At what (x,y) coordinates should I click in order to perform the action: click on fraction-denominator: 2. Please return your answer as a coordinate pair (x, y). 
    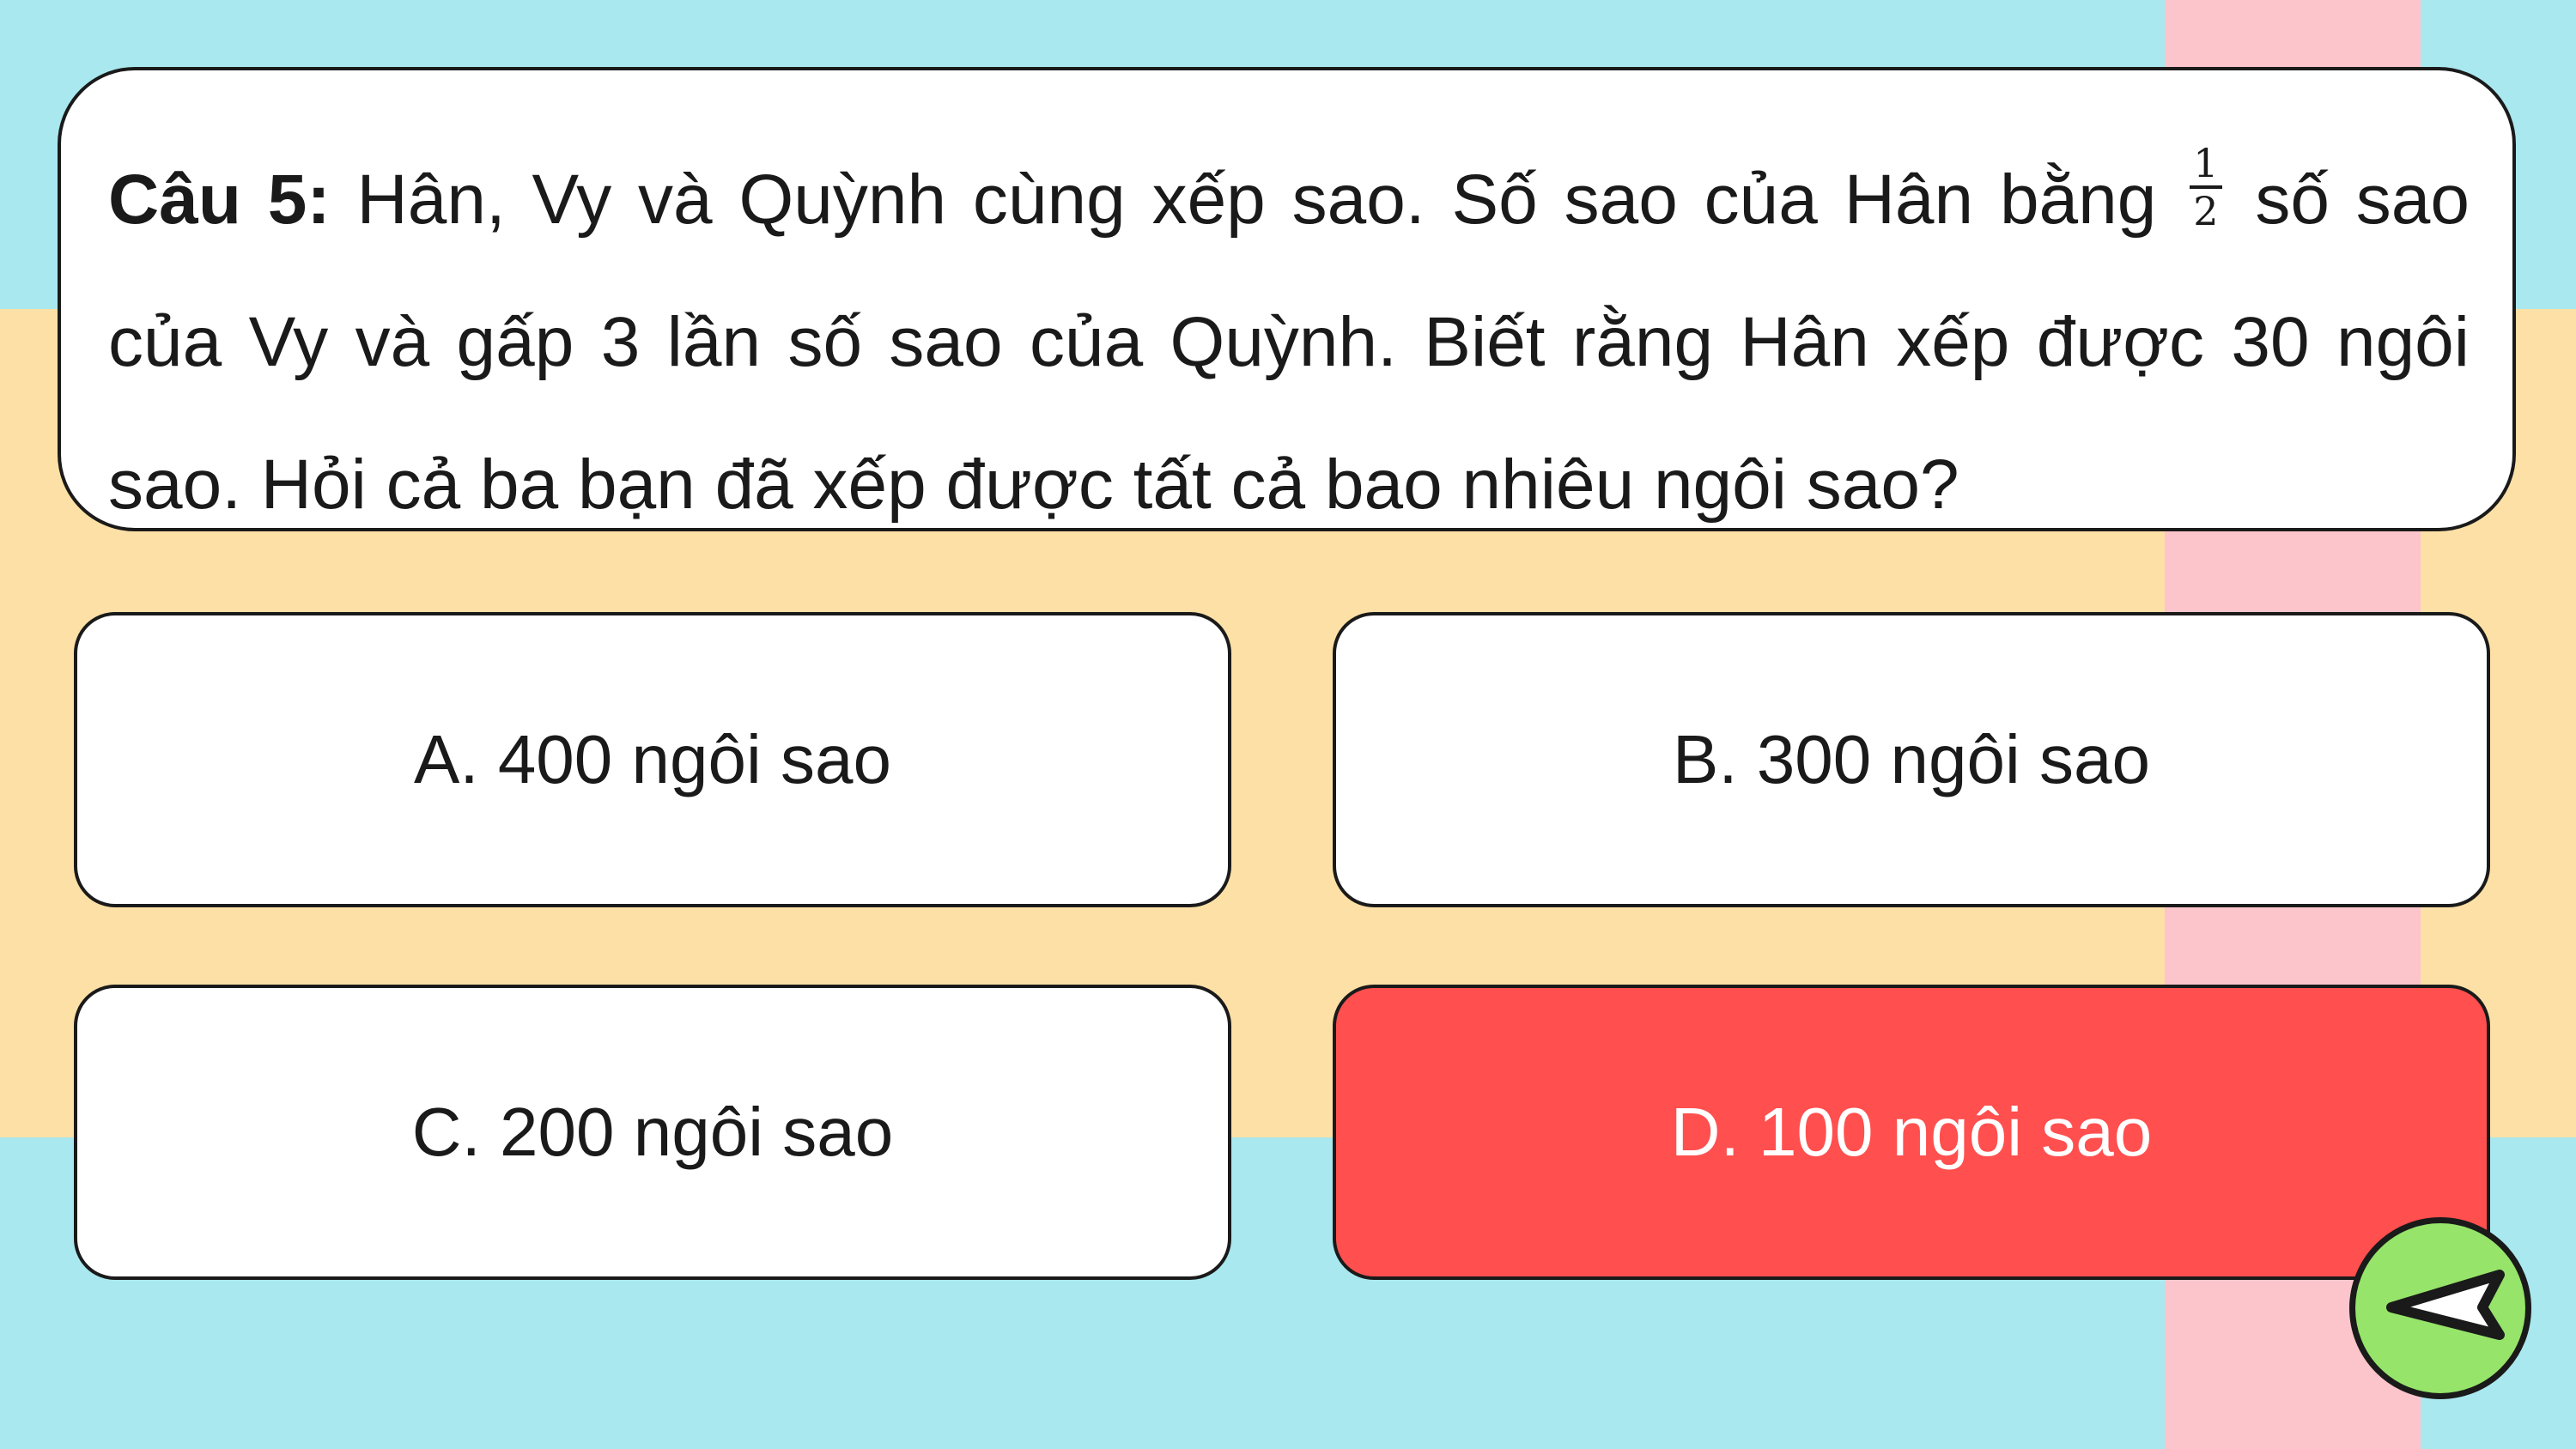
    Looking at the image, I should click on (2206, 211).